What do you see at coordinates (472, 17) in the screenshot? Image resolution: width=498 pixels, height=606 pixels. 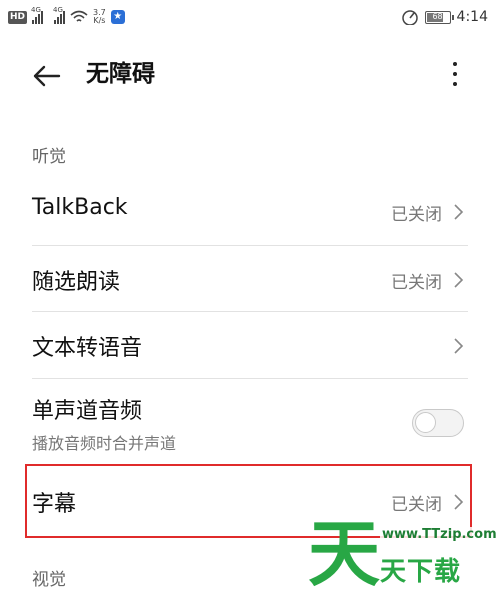 I see `clock: 4:14` at bounding box center [472, 17].